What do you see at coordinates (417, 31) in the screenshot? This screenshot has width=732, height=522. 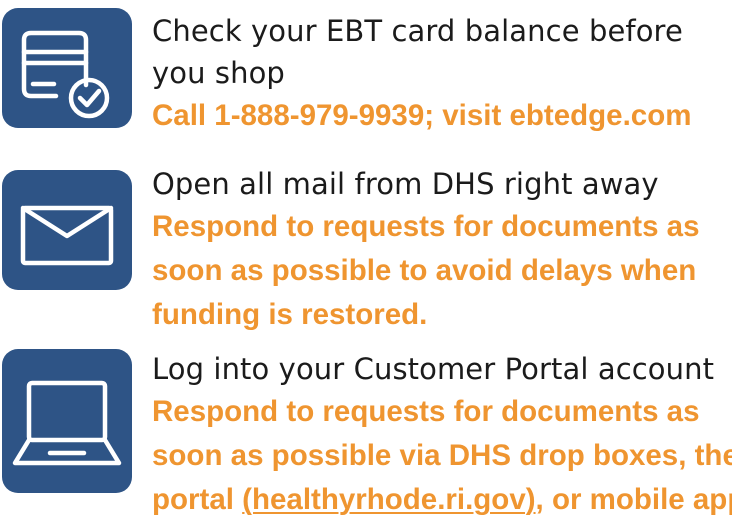 I see `tip-heading-line: Check your EBT card balance before` at bounding box center [417, 31].